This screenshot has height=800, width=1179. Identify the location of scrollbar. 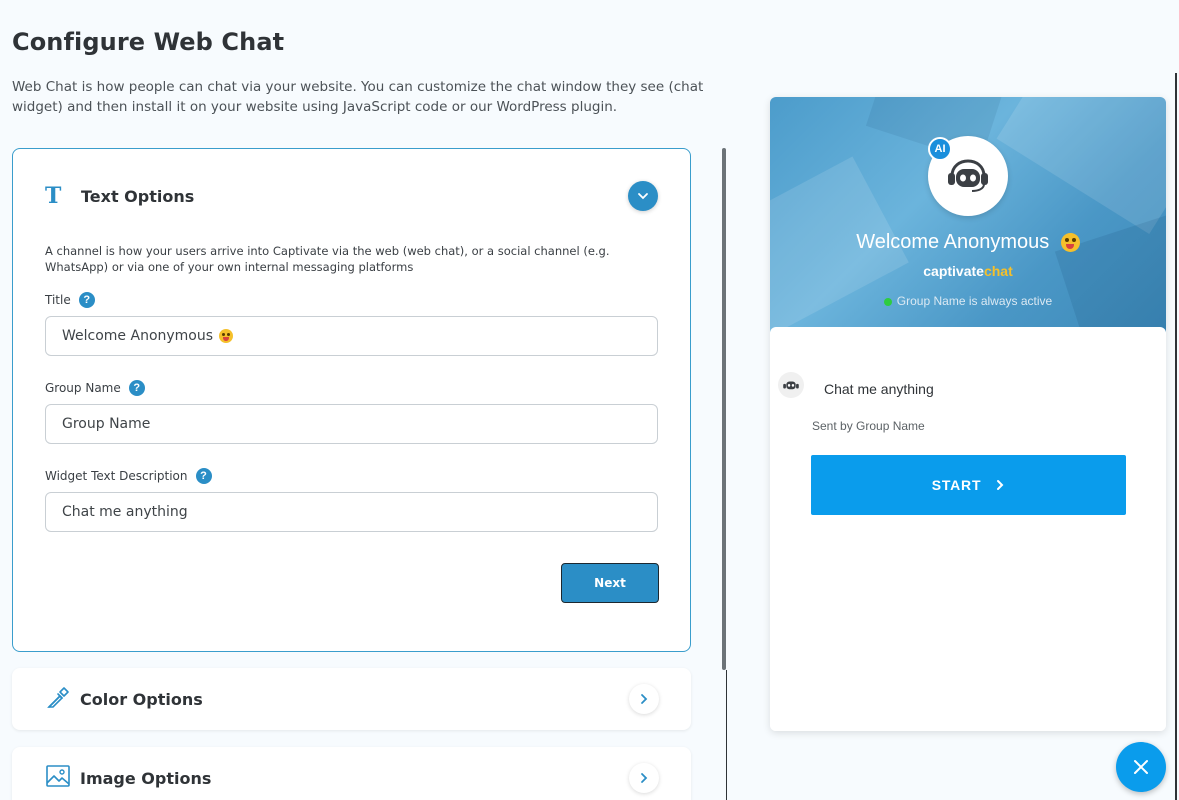
(724, 409).